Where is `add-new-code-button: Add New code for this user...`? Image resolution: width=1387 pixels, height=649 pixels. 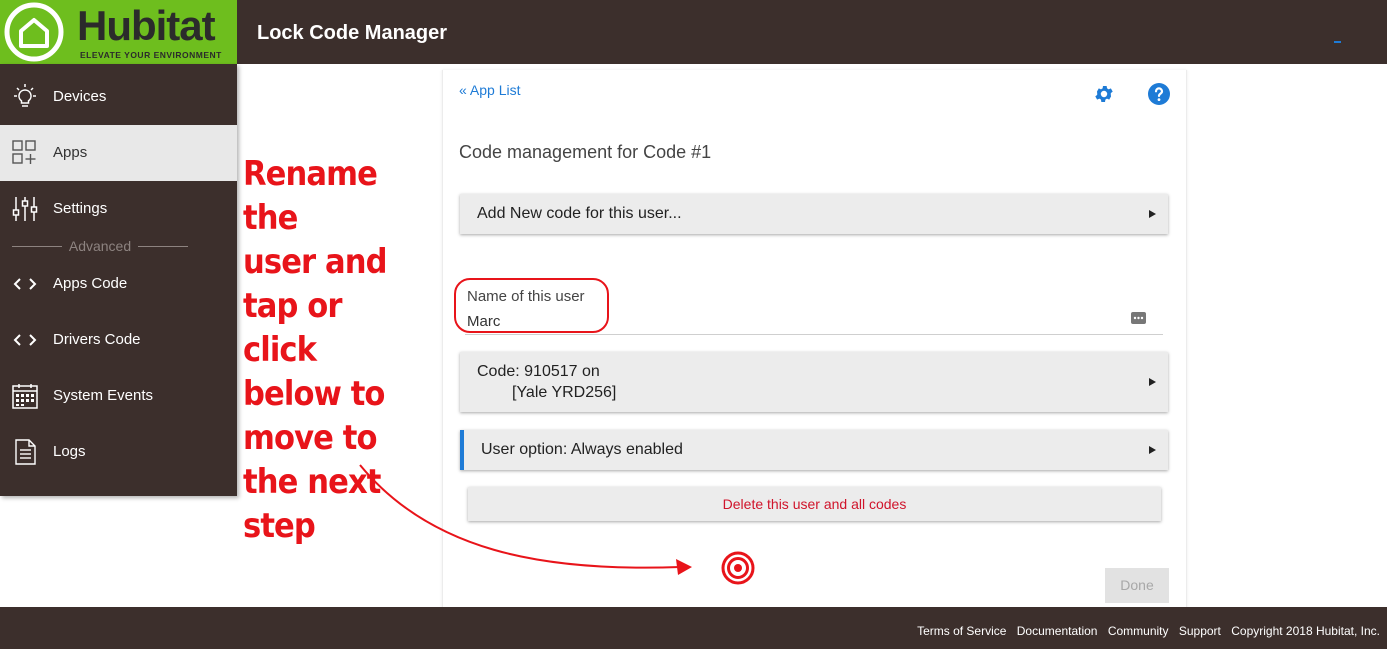
add-new-code-button: Add New code for this user... is located at coordinates (814, 214).